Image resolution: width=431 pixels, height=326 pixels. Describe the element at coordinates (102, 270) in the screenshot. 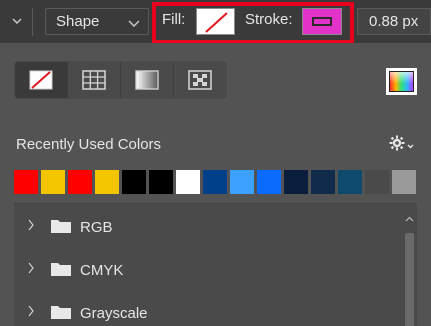

I see `folder-label: CMYK` at that location.